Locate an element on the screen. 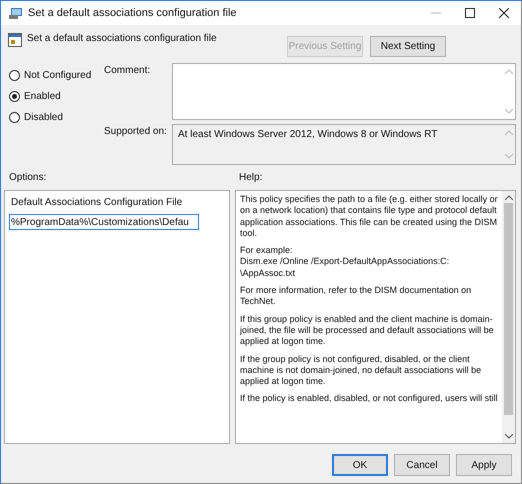  help-paragraph: If the group policy is not configured, disabled, or the client machine is not domain-joined, no default associations will be applied at logon time. is located at coordinates (361, 371).